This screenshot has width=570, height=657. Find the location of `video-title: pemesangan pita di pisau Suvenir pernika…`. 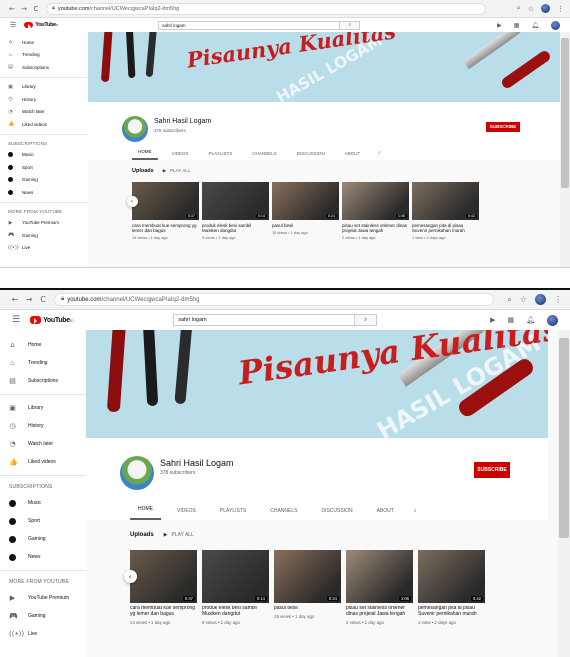

video-title: pemesangan pita di pisau Suvenir pernika… is located at coordinates (445, 228).